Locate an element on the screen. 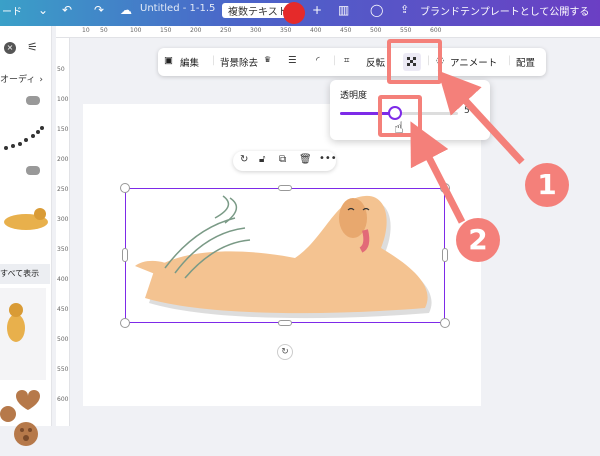  step-badge-2: 2 is located at coordinates (478, 240).